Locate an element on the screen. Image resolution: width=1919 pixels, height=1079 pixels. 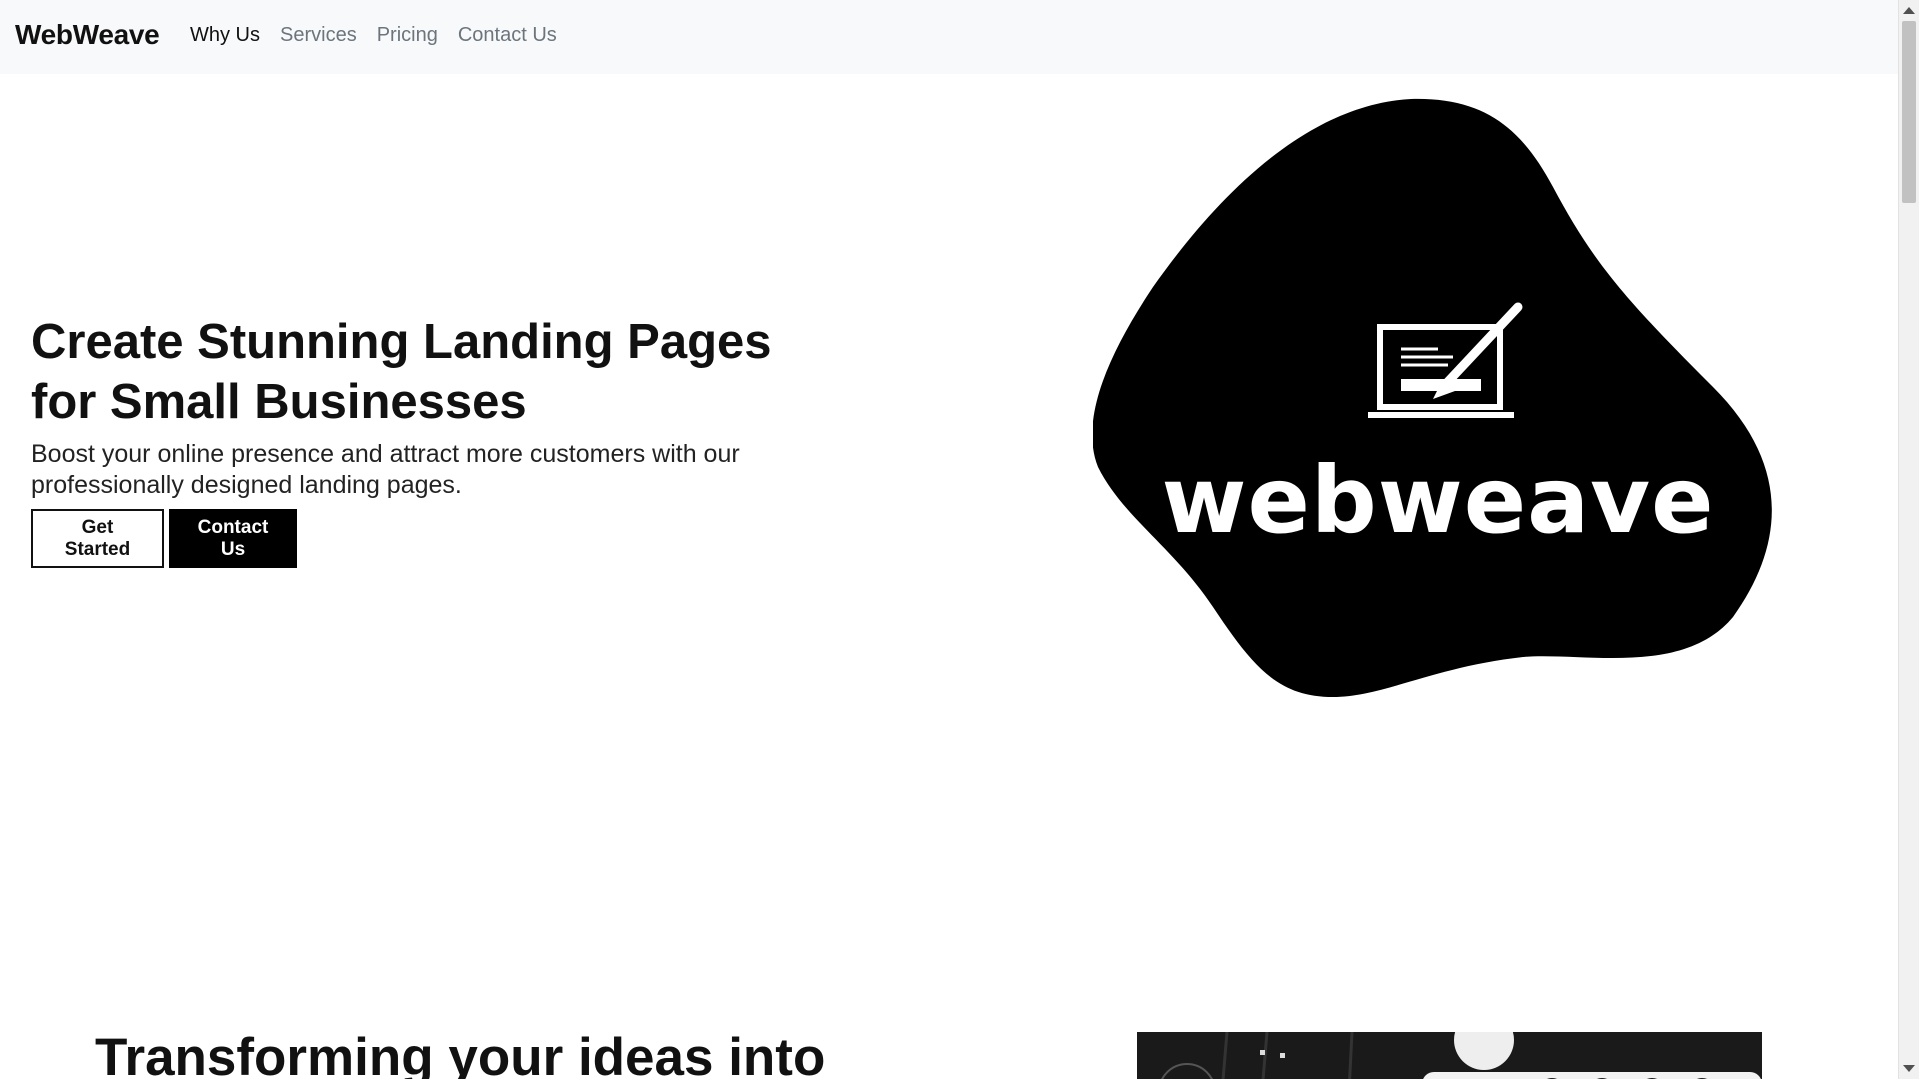
hero-title-line-2: for Small Businesses is located at coordinates (279, 402).